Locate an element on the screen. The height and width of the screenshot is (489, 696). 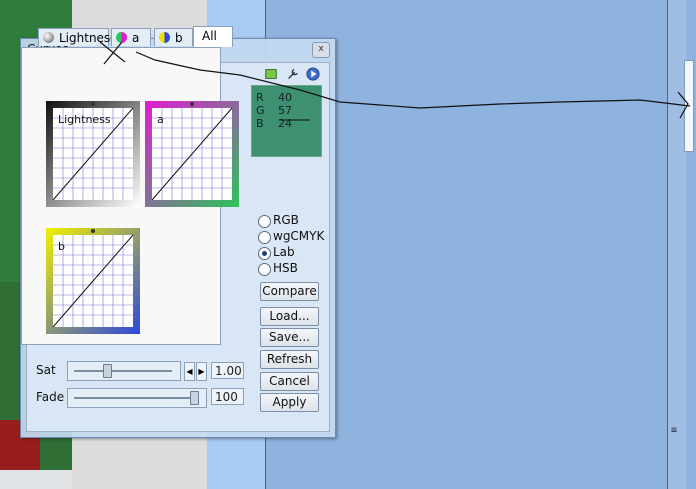
tab-lightness: Lightness is located at coordinates (77, 37).